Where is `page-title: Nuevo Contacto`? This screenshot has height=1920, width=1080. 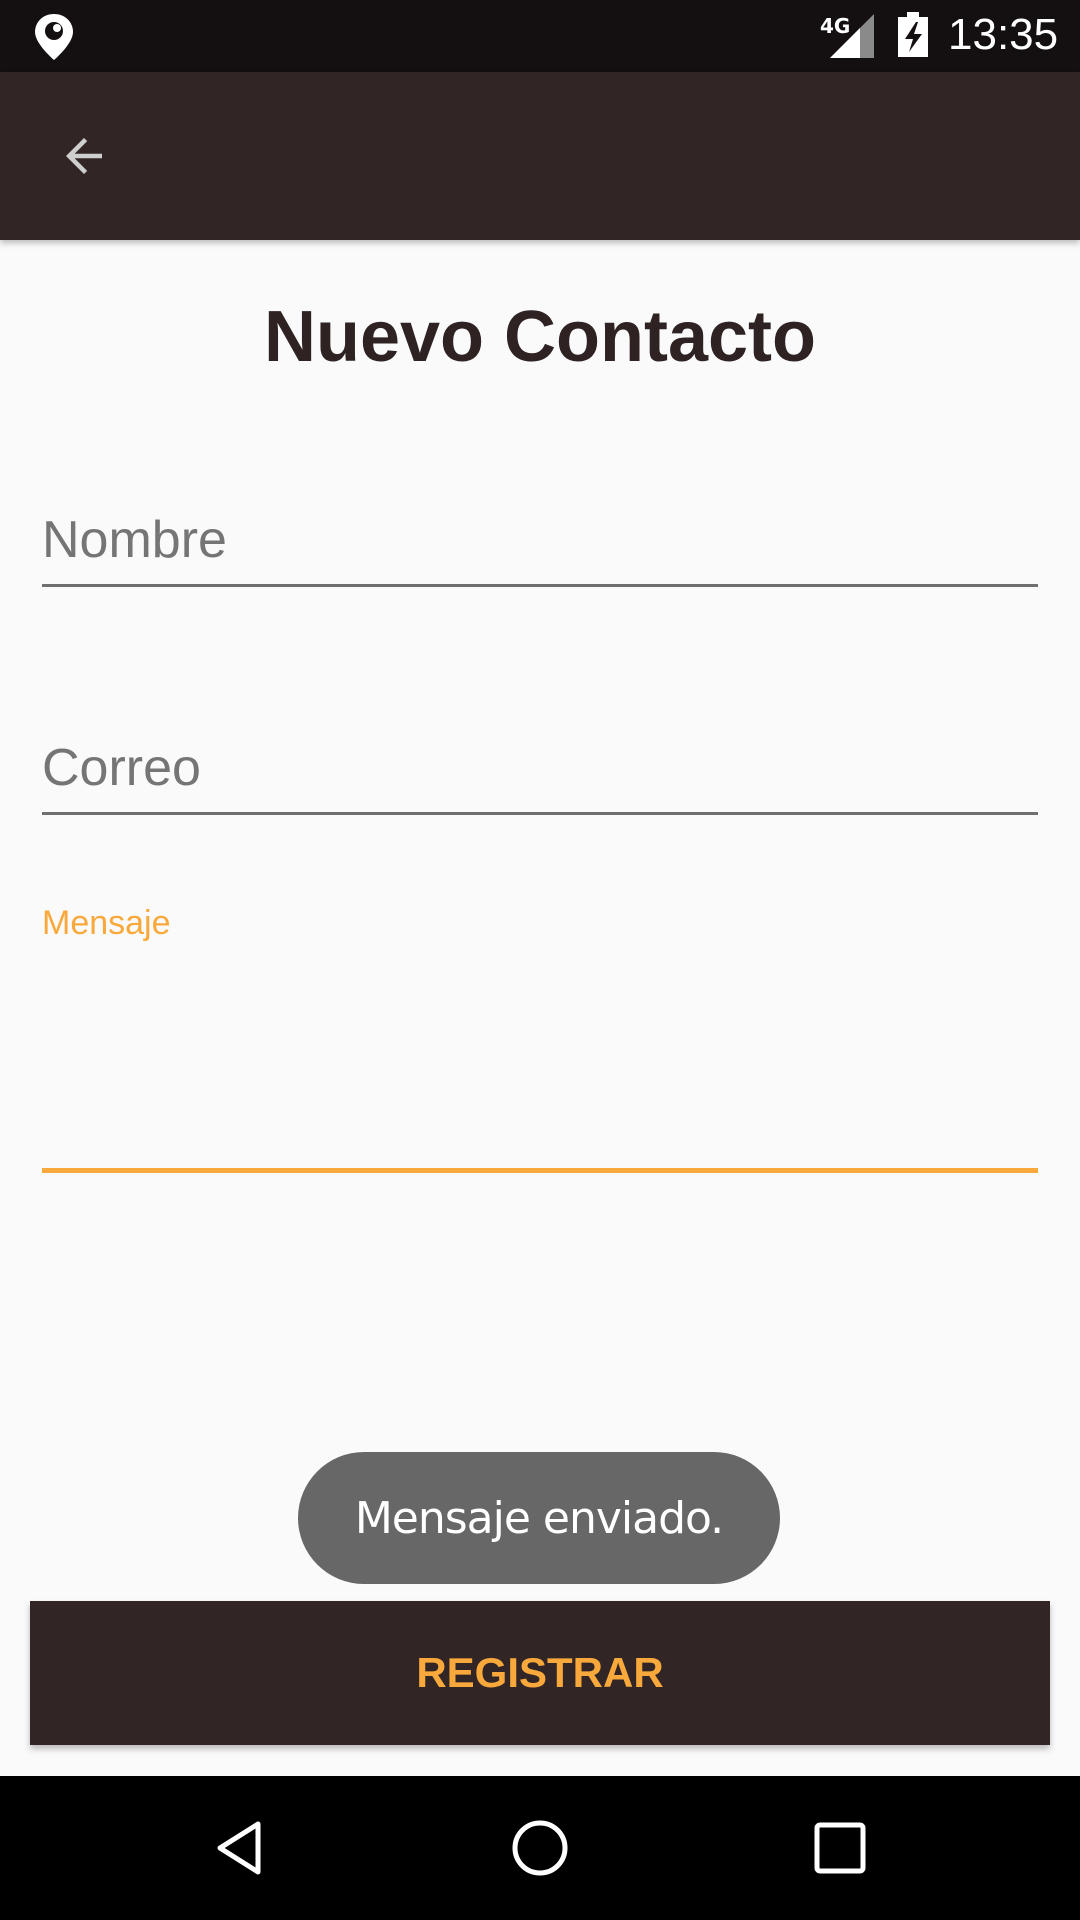 page-title: Nuevo Contacto is located at coordinates (540, 337).